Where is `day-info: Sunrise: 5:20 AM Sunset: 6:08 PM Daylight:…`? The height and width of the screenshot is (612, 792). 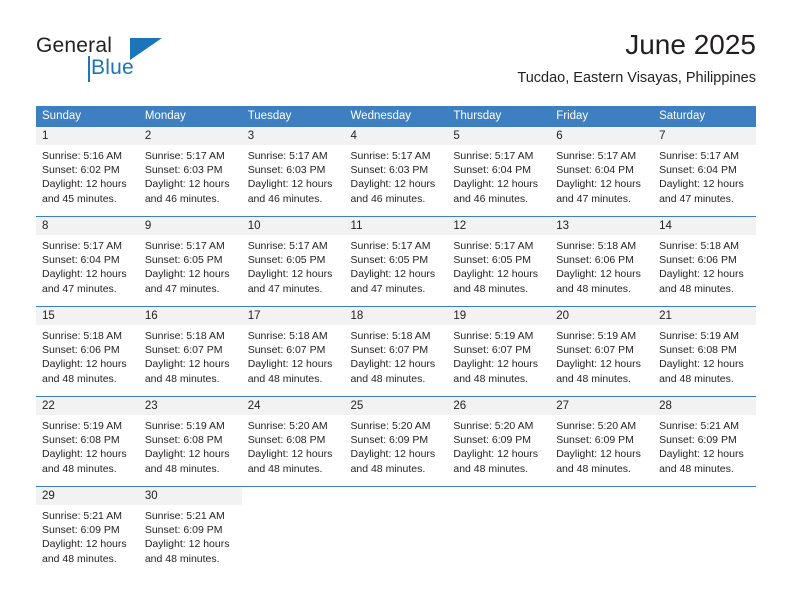 day-info: Sunrise: 5:20 AM Sunset: 6:08 PM Daylight:… is located at coordinates (293, 445).